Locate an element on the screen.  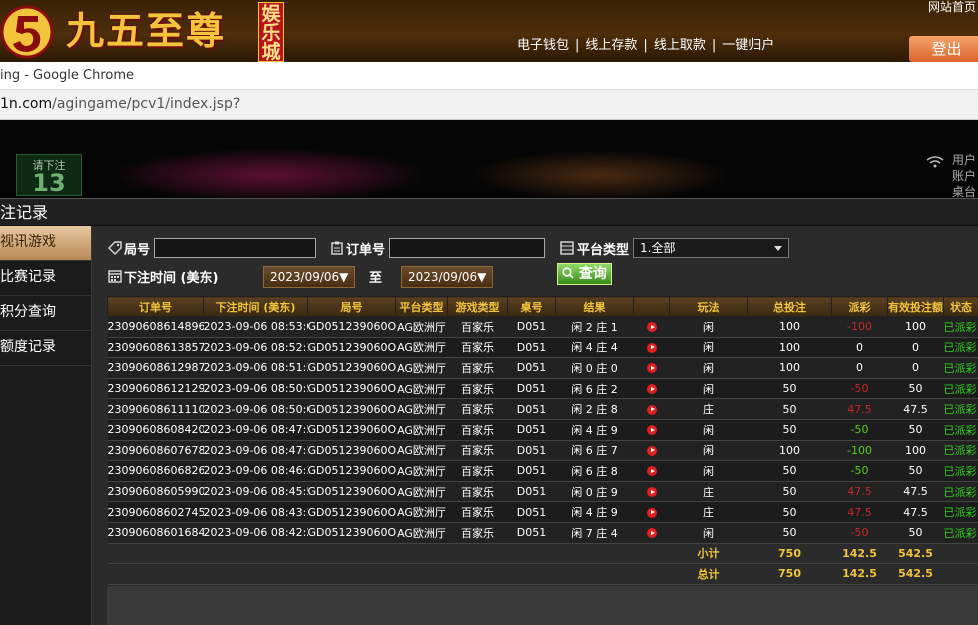
sidebar-item-match-records: 比赛记录 is located at coordinates (45, 278).